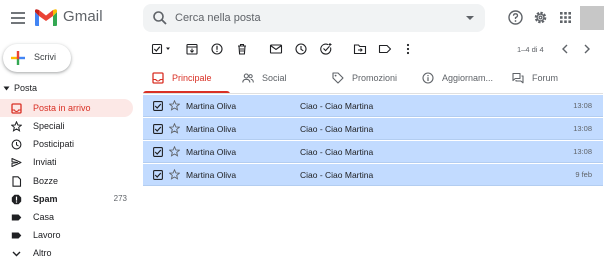 The width and height of the screenshot is (610, 279). What do you see at coordinates (276, 49) in the screenshot?
I see `mark-unread-icon` at bounding box center [276, 49].